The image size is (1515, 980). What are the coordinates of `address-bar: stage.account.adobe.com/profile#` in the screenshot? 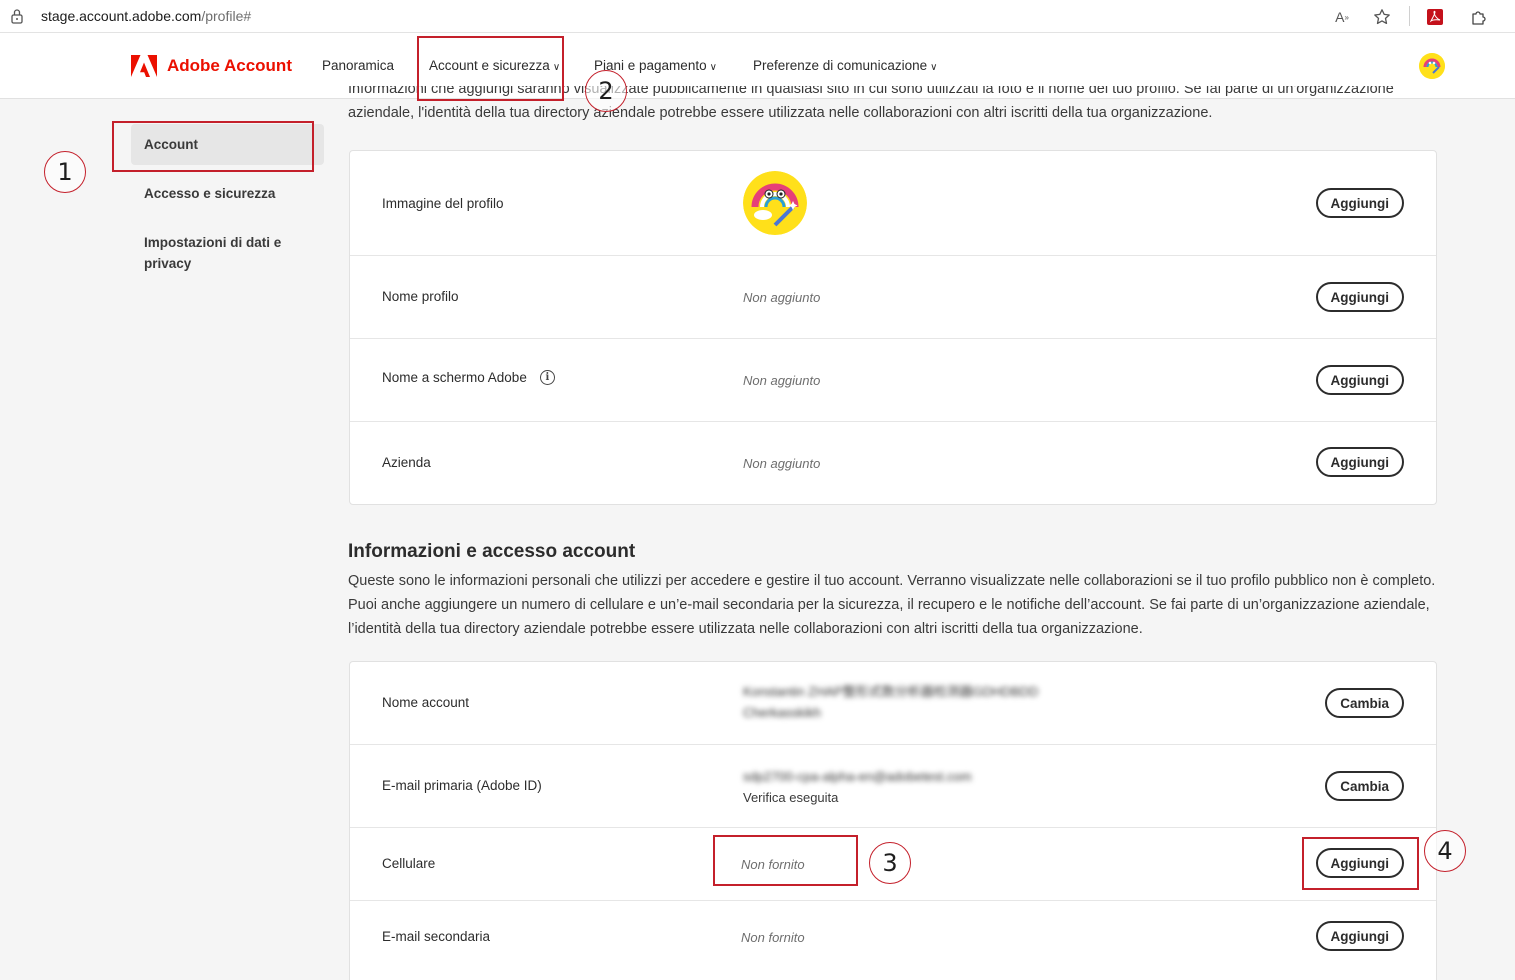 It's located at (146, 16).